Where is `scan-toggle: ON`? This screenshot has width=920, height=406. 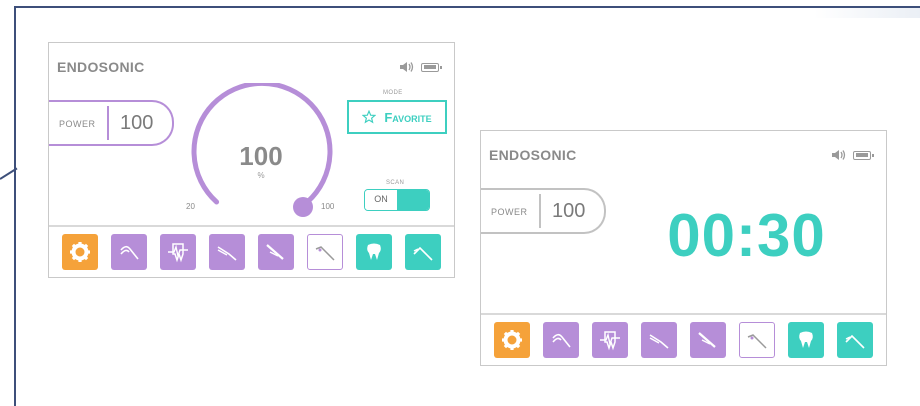
scan-toggle: ON is located at coordinates (397, 200).